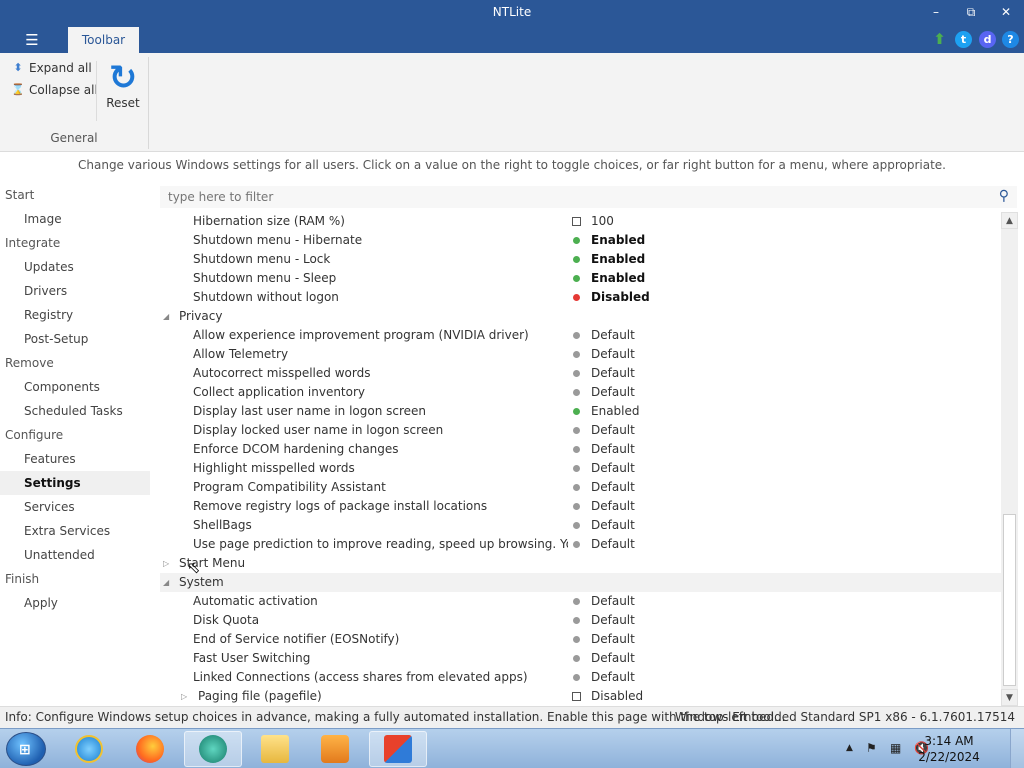 The height and width of the screenshot is (768, 1024). I want to click on restore-icon: ⧉, so click(971, 12).